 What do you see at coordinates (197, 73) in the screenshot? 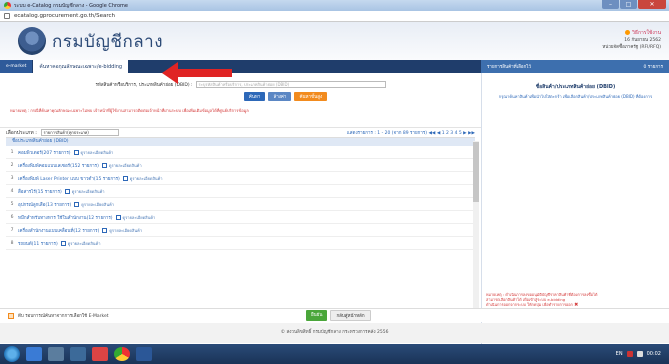
I see `annotation-arrow-icon` at bounding box center [197, 73].